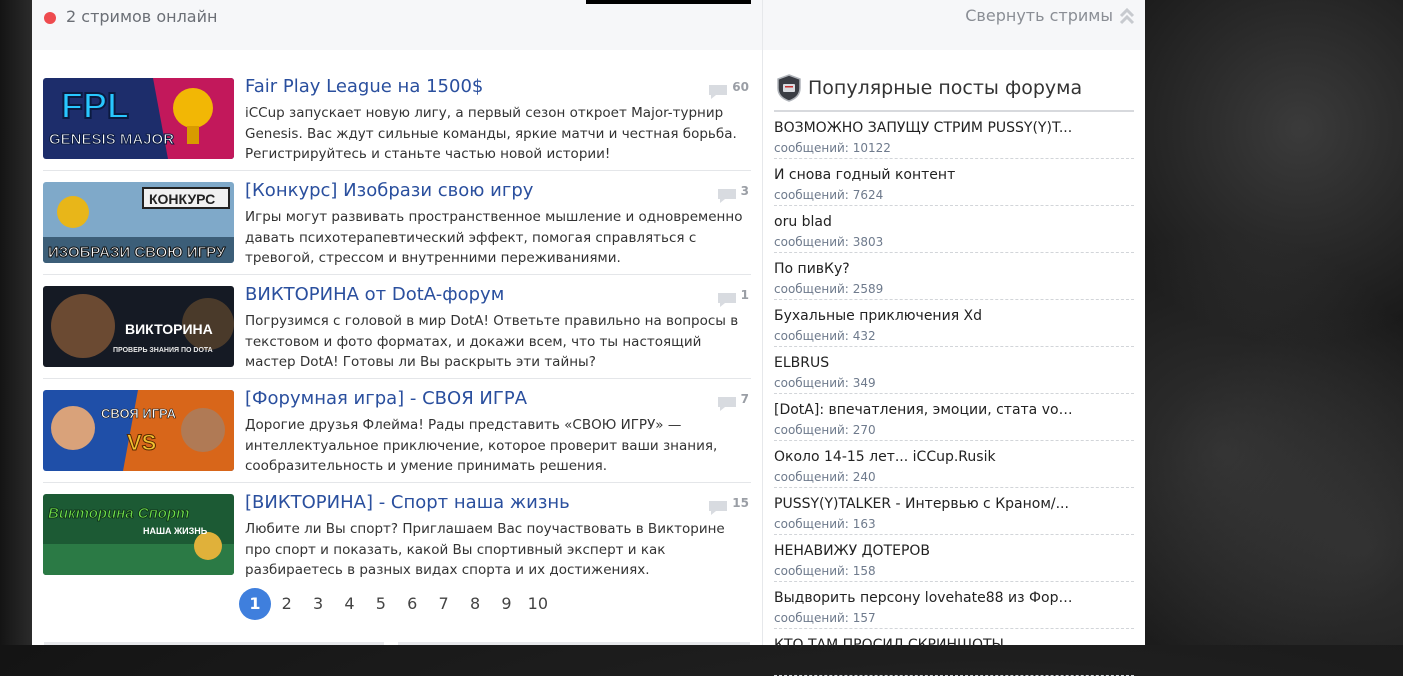 Image resolution: width=1403 pixels, height=676 pixels. I want to click on page-3-button: 3, so click(317, 604).